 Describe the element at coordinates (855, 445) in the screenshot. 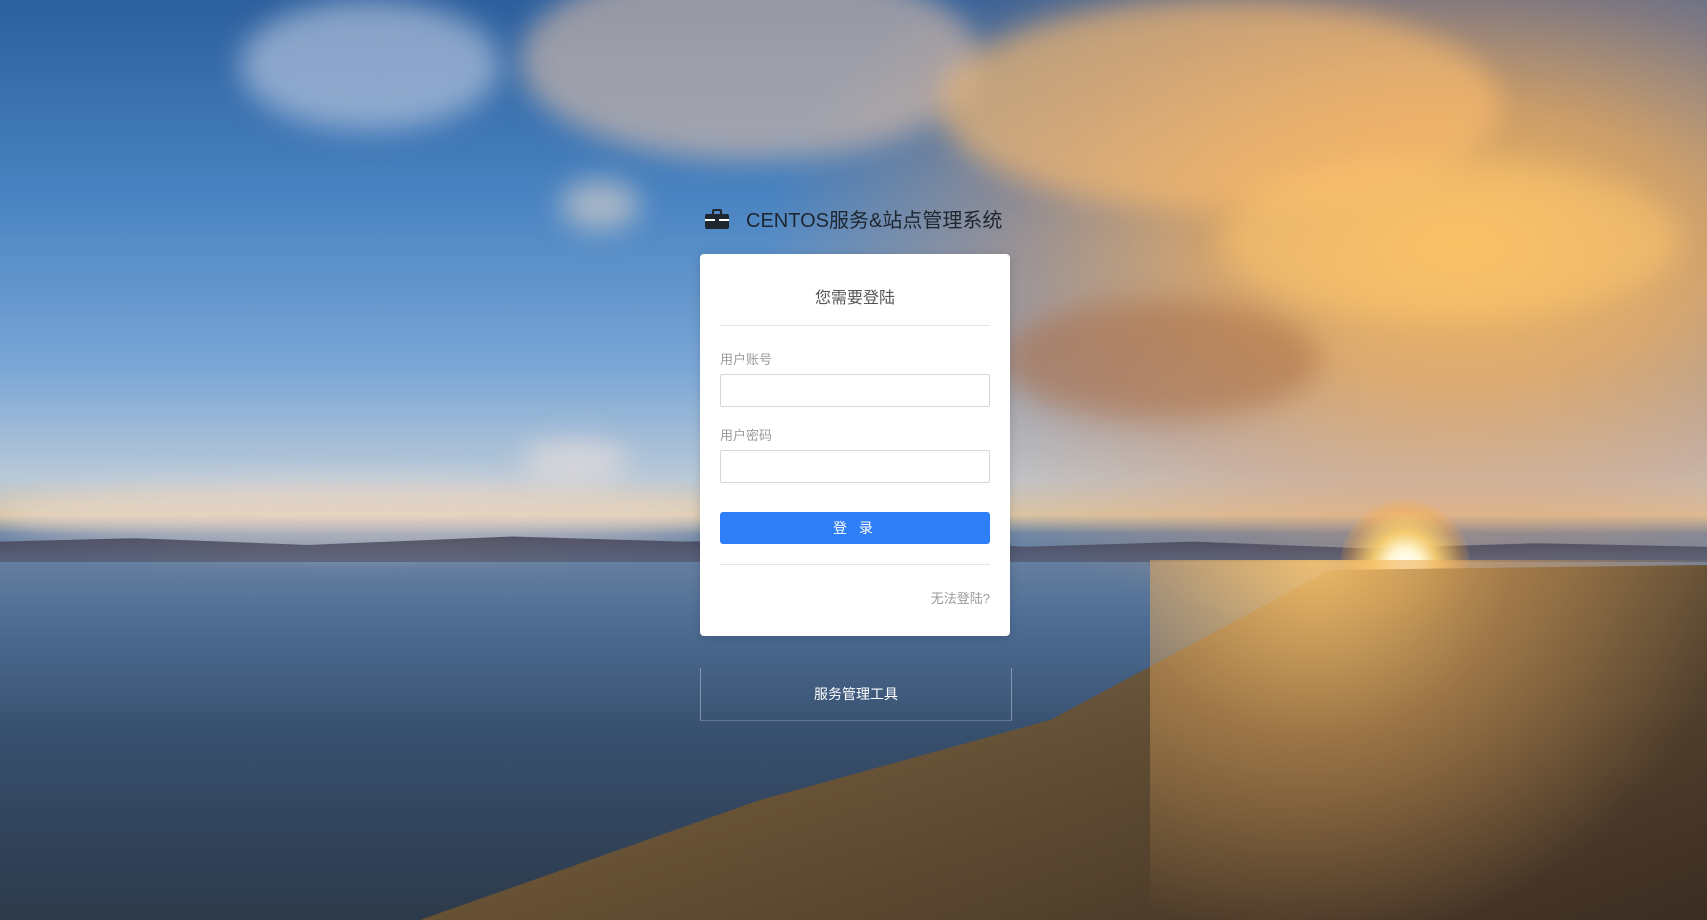

I see `login-card: 您需要登陆 用户账号 用户密码 登 录 无法登陆?` at that location.